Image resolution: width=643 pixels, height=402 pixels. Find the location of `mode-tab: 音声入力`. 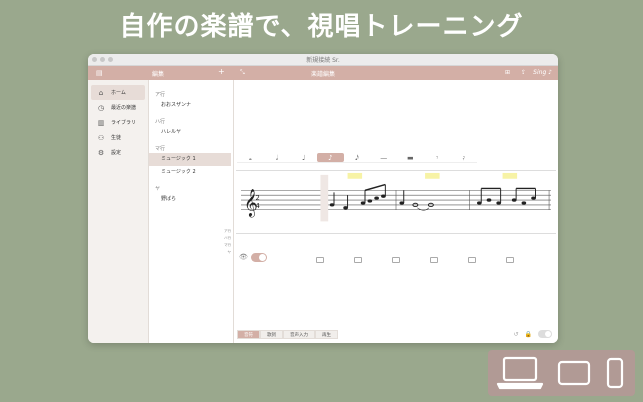

mode-tab: 音声入力 is located at coordinates (299, 334).